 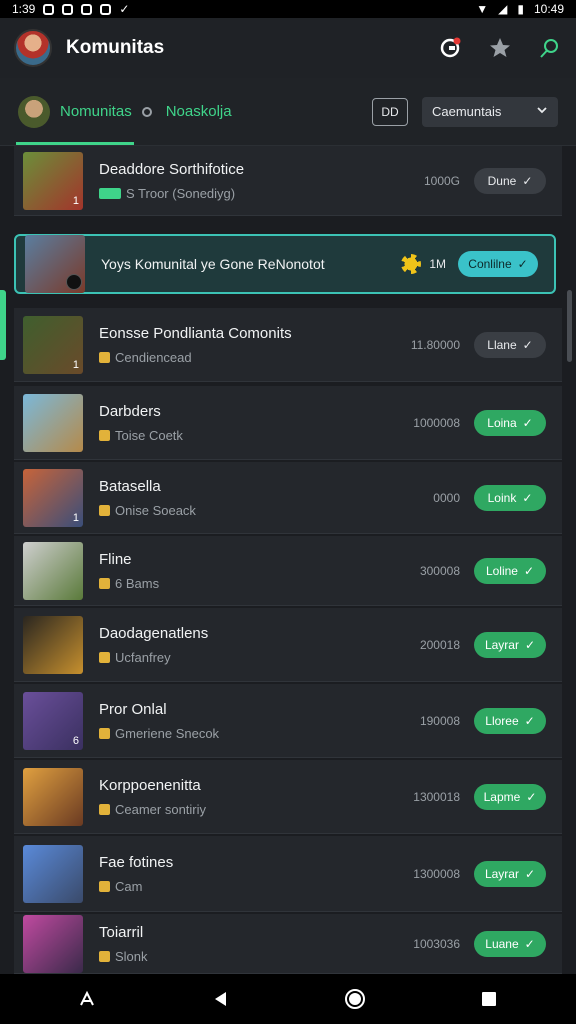 What do you see at coordinates (33, 48) in the screenshot?
I see `avatar` at bounding box center [33, 48].